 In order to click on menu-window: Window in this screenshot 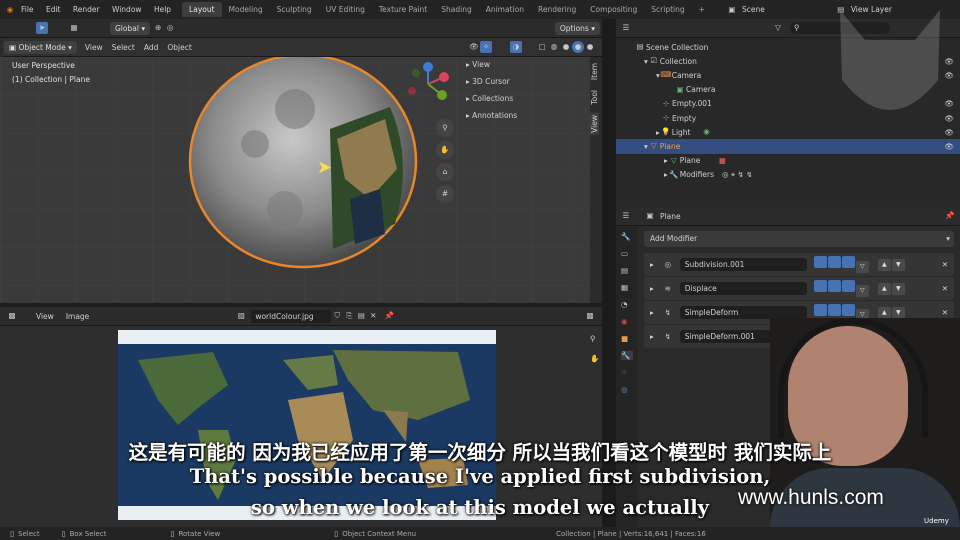, I will do `click(127, 9)`.